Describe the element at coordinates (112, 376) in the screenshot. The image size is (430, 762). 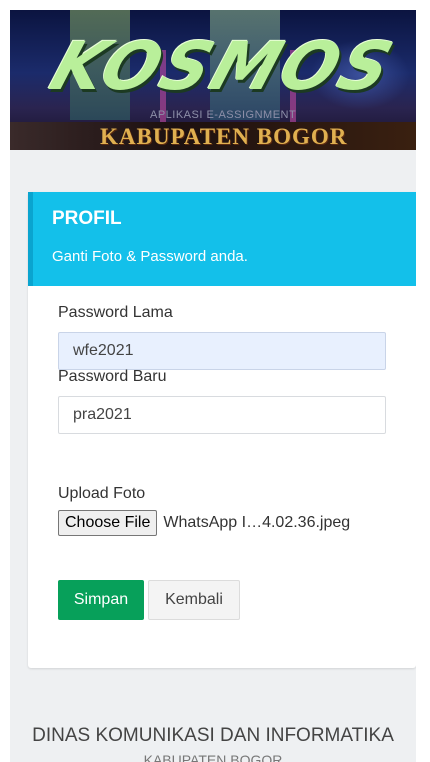
I see `new-password-label: Password Baru` at that location.